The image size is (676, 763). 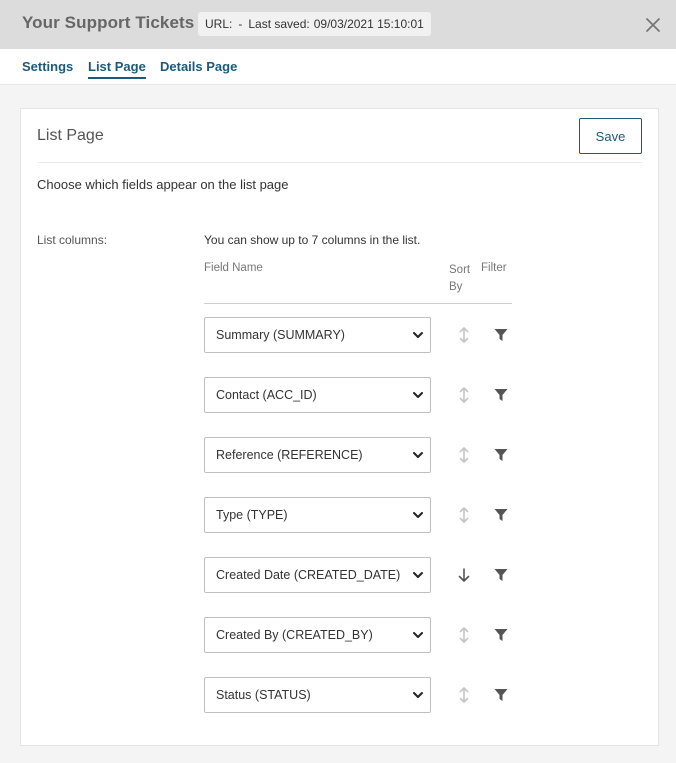 I want to click on tab-settings: Settings, so click(x=47, y=68).